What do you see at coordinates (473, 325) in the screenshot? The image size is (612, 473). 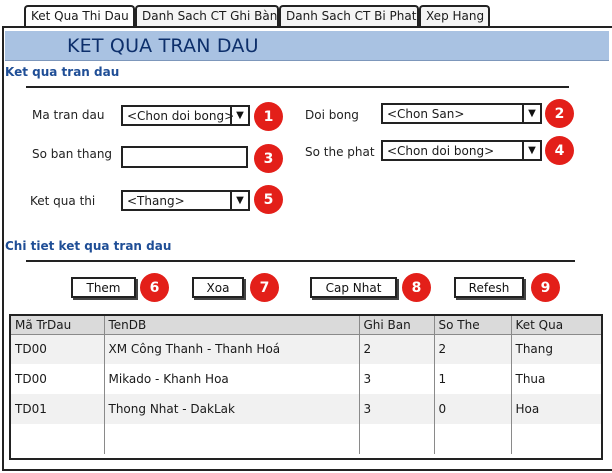 I see `column-header-so-the: So The` at bounding box center [473, 325].